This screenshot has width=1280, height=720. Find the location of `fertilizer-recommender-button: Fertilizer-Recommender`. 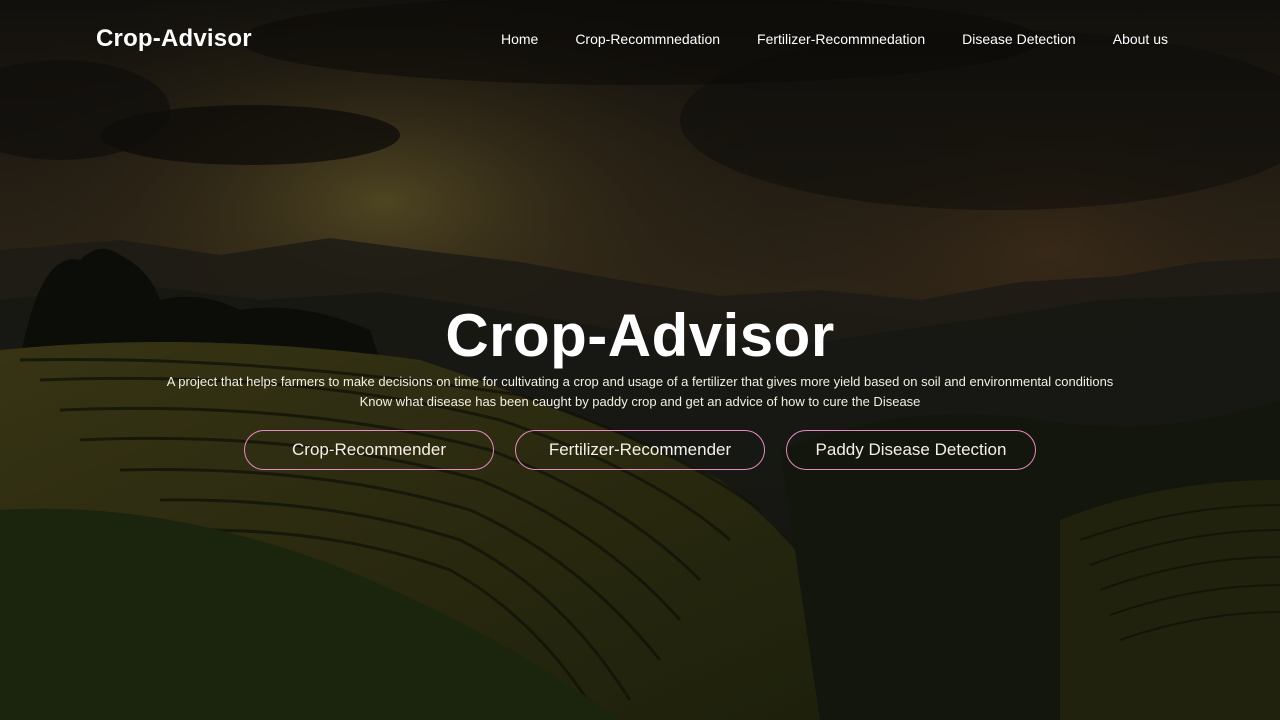

fertilizer-recommender-button: Fertilizer-Recommender is located at coordinates (640, 450).